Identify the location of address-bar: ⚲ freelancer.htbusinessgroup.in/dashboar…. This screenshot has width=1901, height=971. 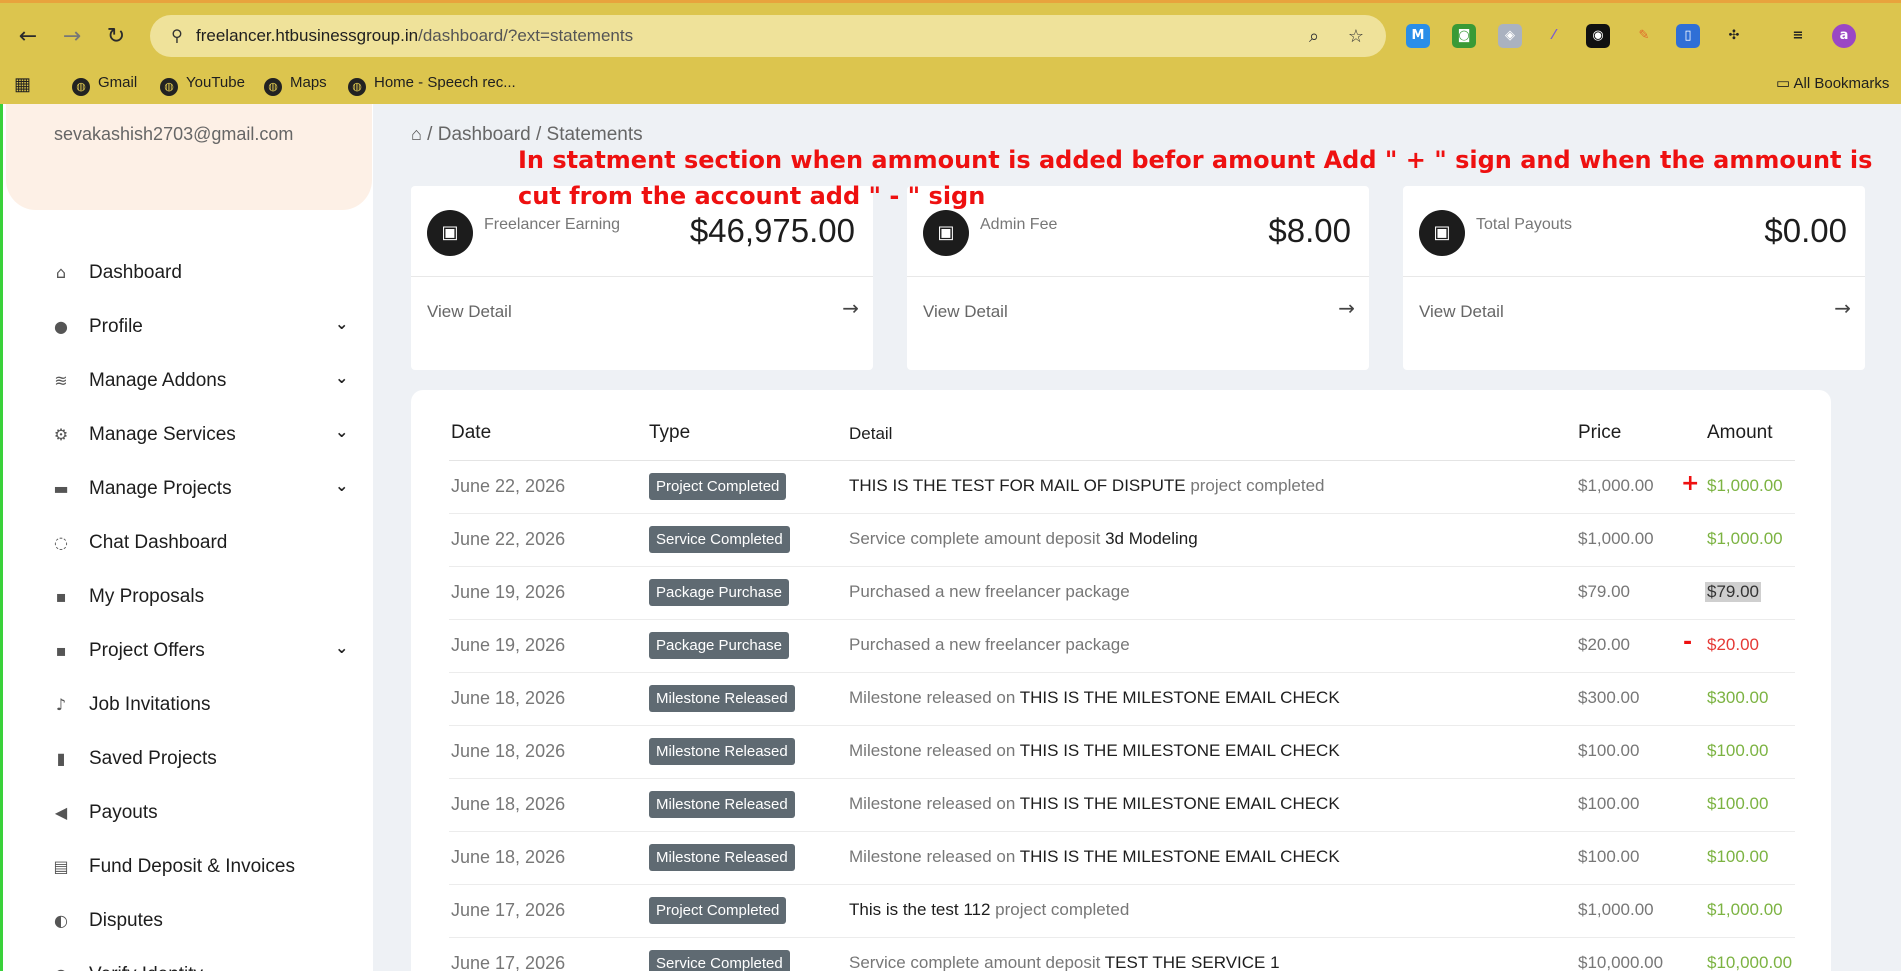
(768, 36).